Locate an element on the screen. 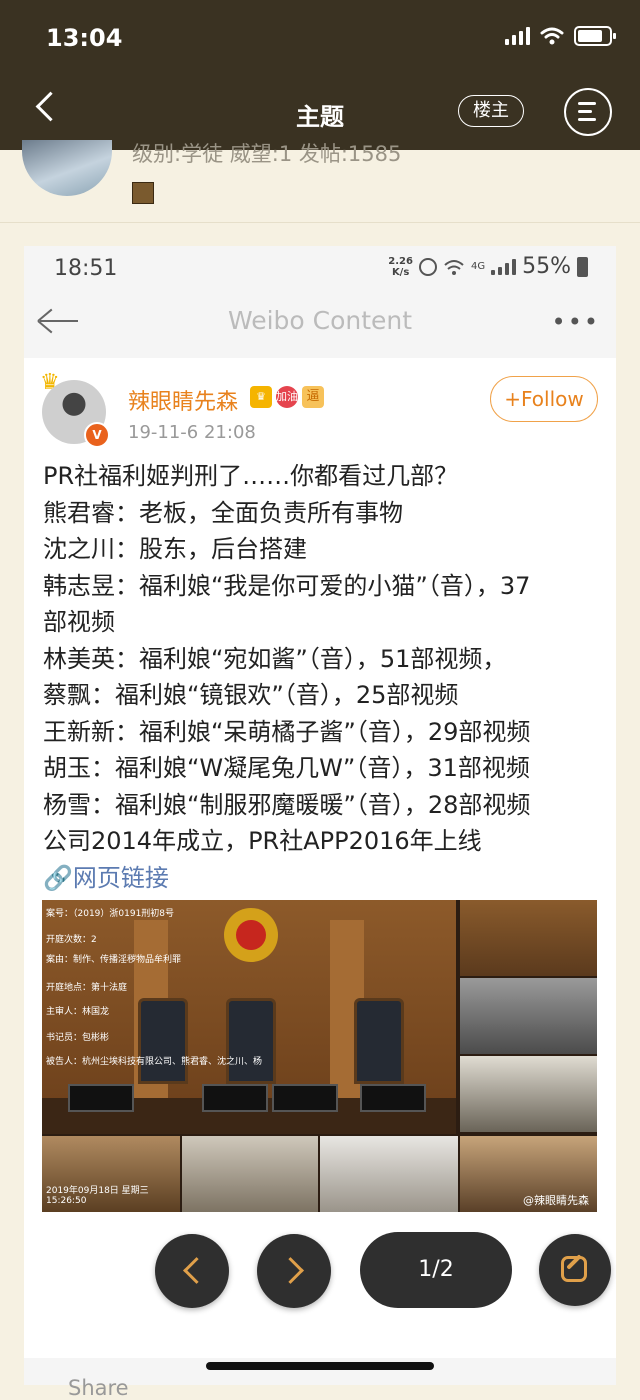 The image size is (640, 1400). inner-title: Weibo Content is located at coordinates (320, 320).